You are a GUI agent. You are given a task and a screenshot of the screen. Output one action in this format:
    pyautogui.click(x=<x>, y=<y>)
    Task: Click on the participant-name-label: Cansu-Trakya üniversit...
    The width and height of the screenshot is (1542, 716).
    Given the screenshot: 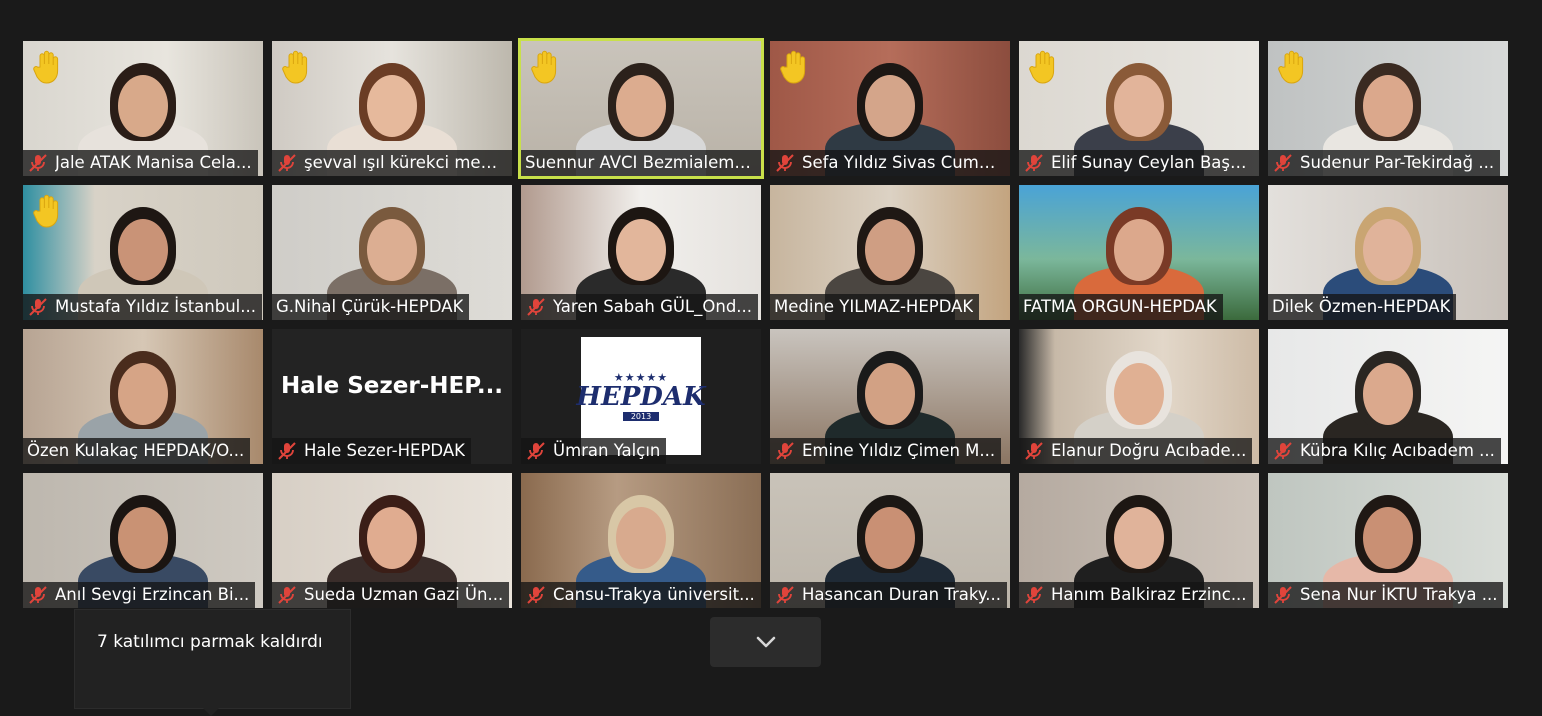 What is the action you would take?
    pyautogui.click(x=641, y=595)
    